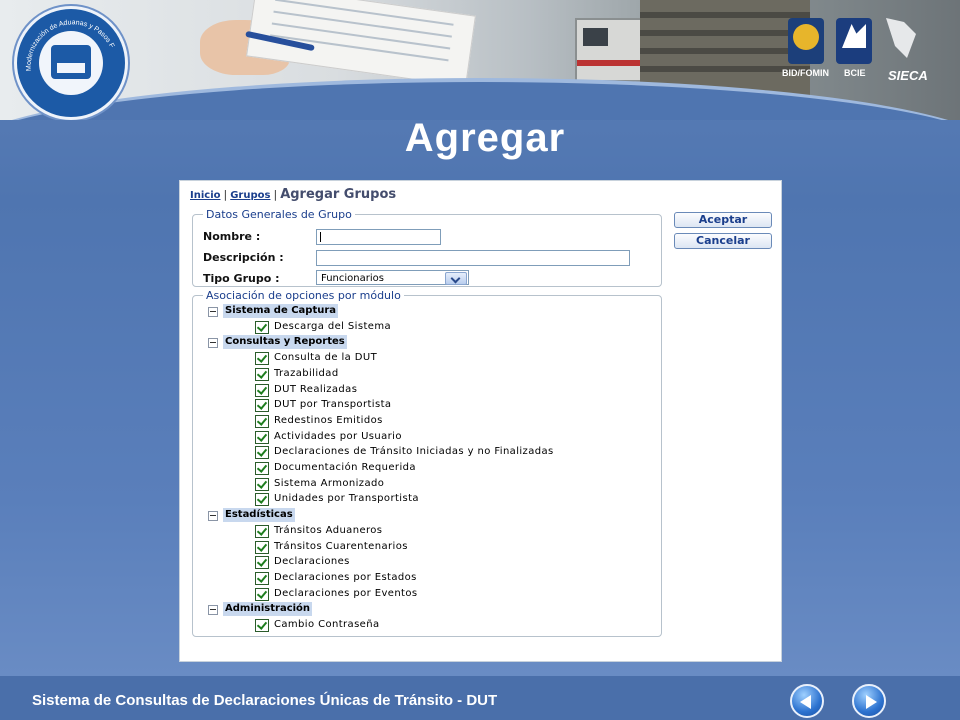  What do you see at coordinates (328, 530) in the screenshot?
I see `option-label: Tránsitos Aduaneros` at bounding box center [328, 530].